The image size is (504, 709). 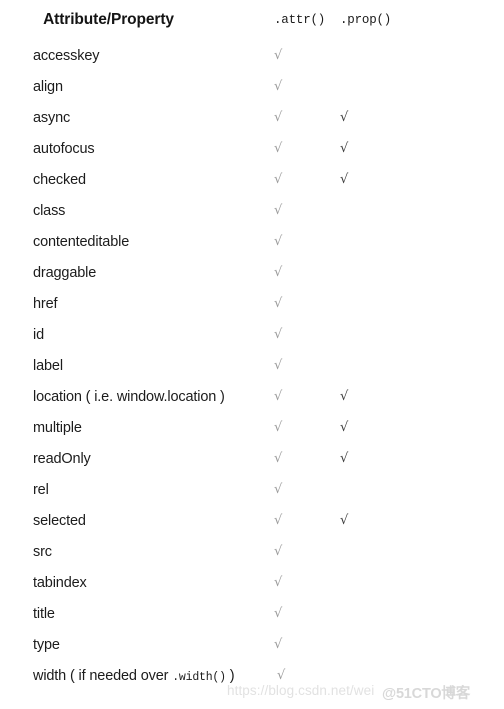 I want to click on cell-attribute-name: selected, so click(x=59, y=520).